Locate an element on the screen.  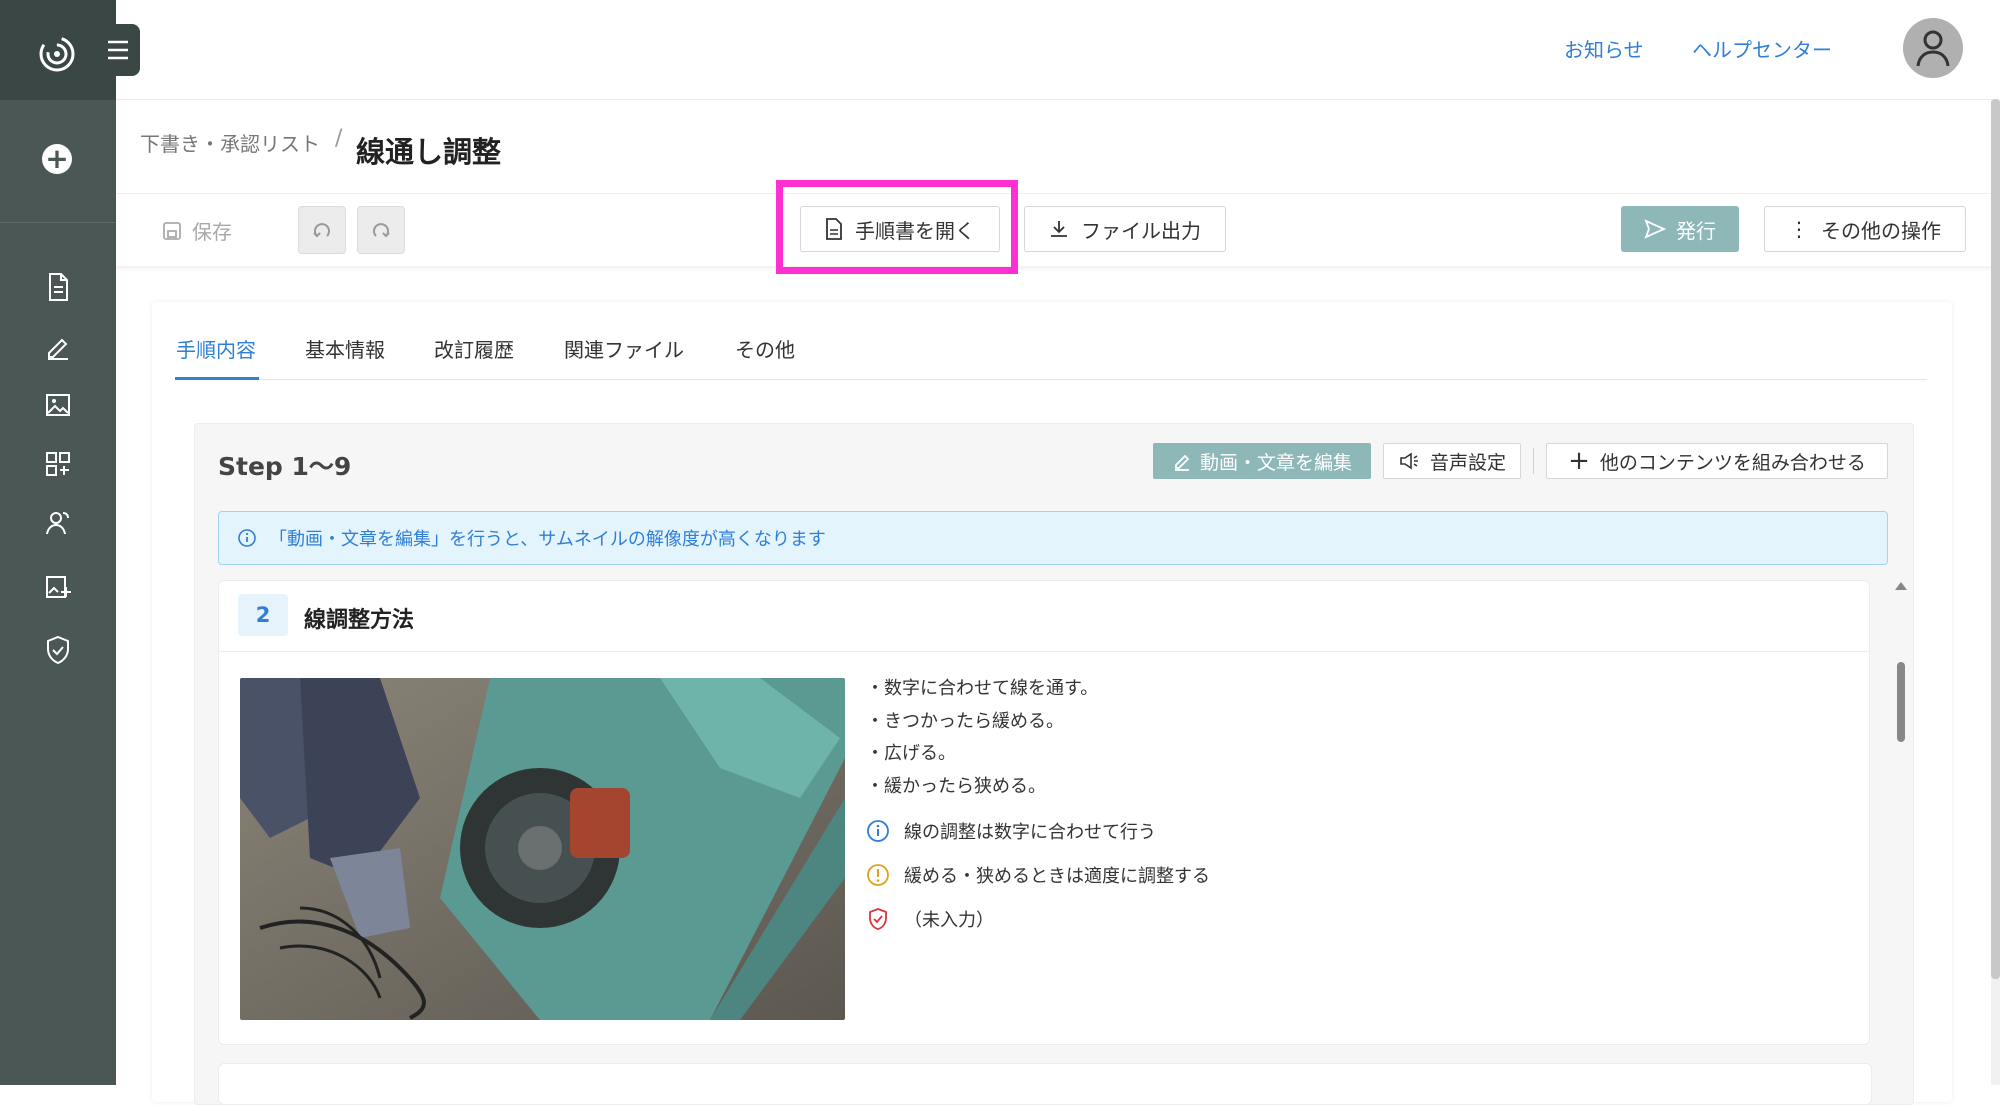
send-icon is located at coordinates (1655, 229).